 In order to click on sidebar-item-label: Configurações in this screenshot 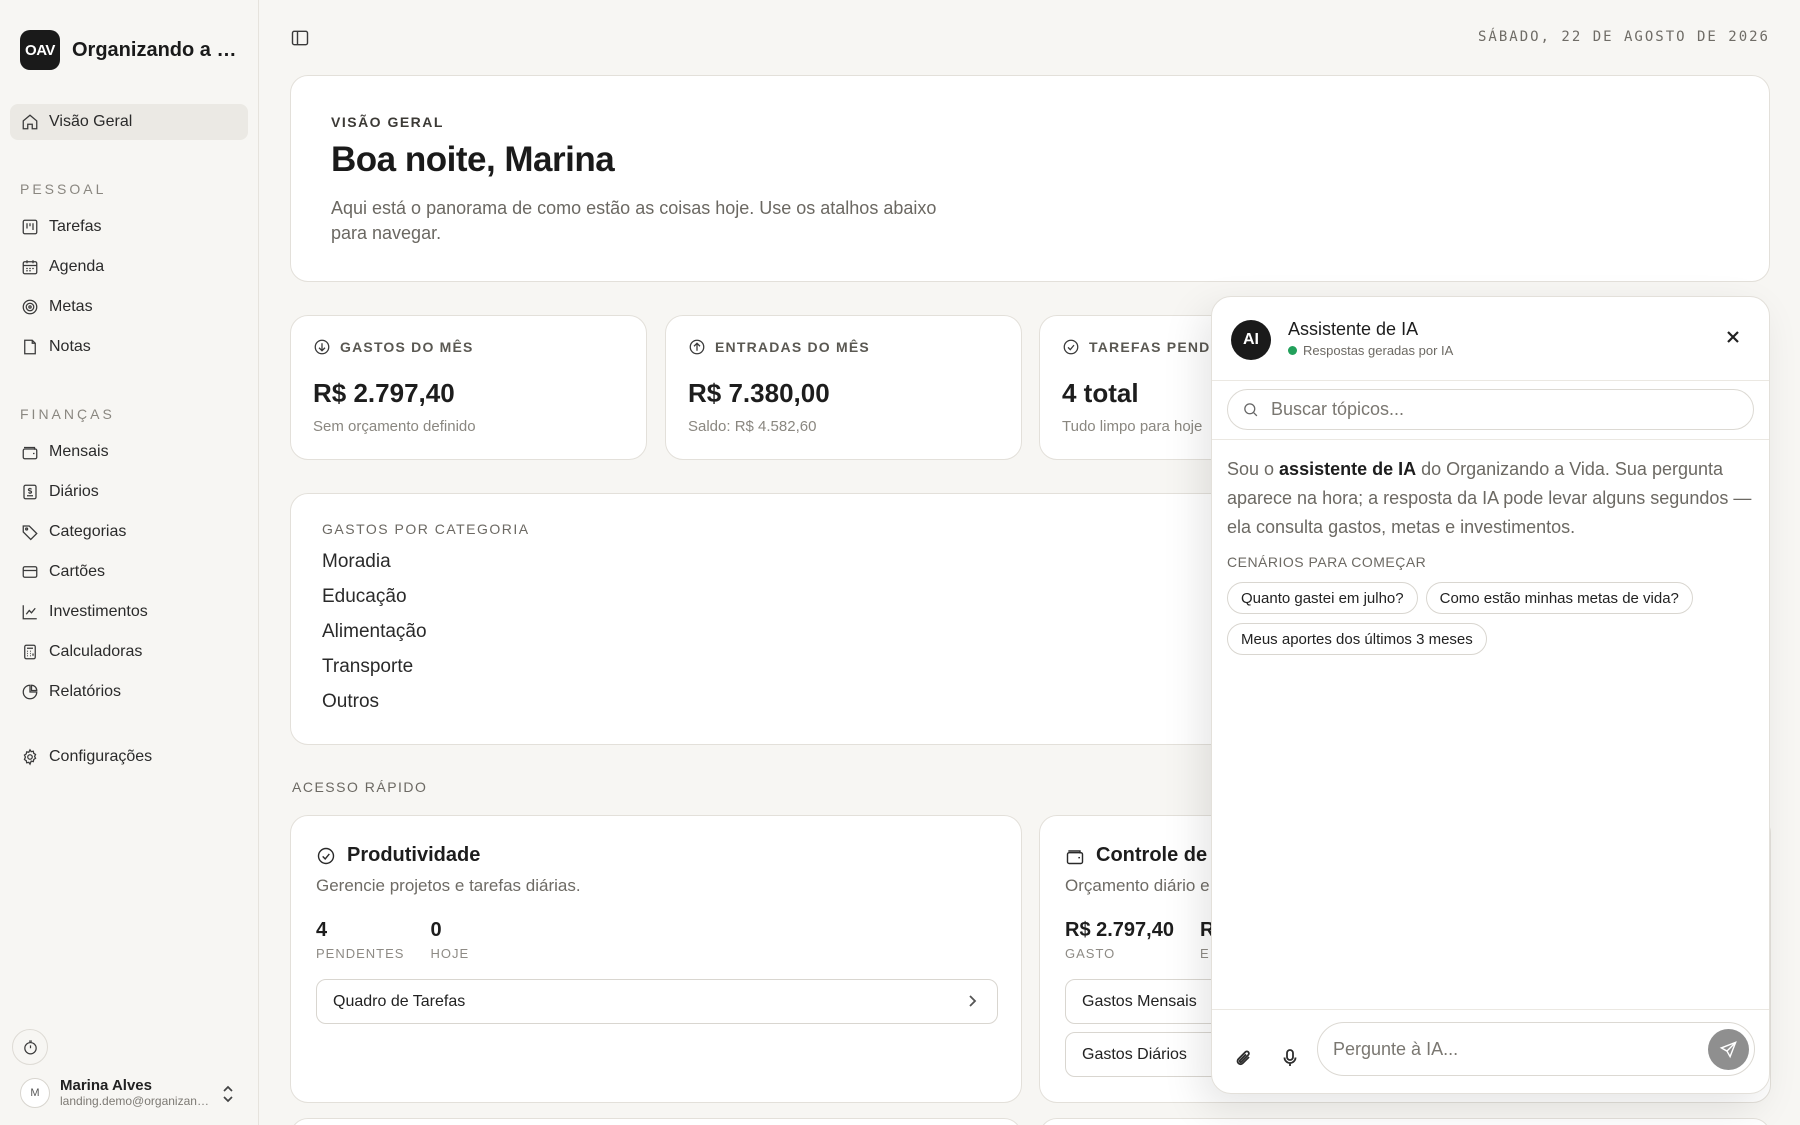, I will do `click(101, 756)`.